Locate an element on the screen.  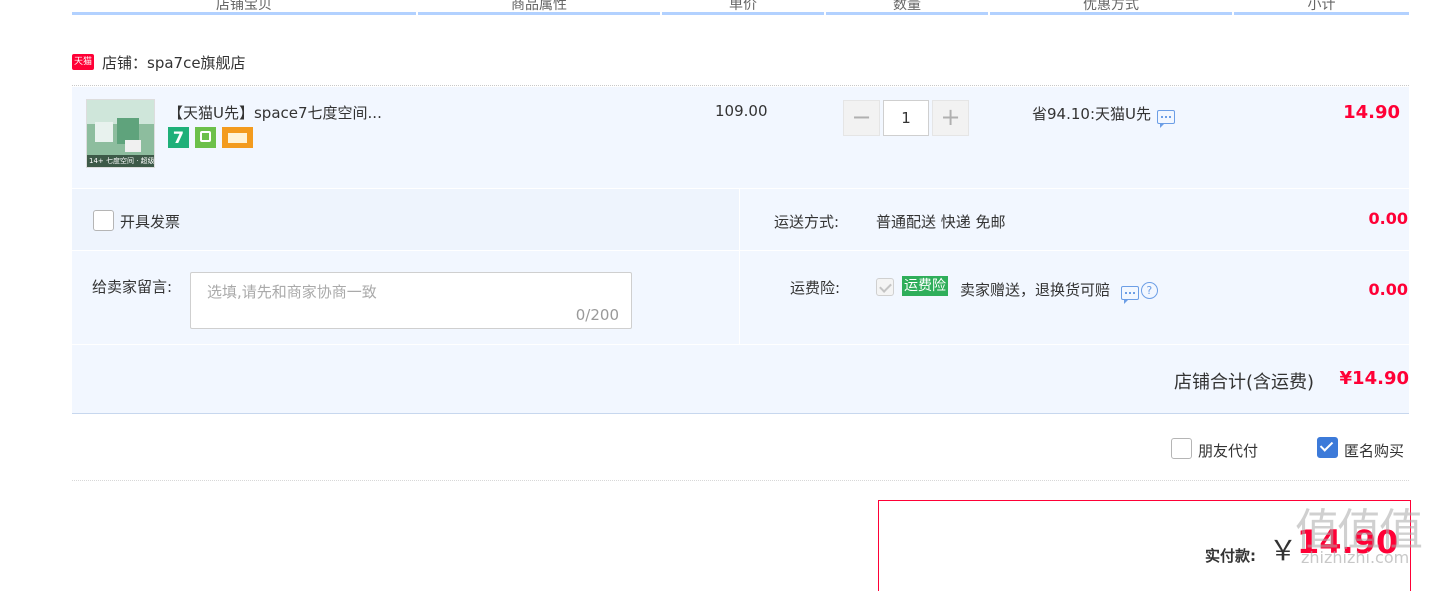
shop-total-label: 店铺合计(含运费) is located at coordinates (1243, 382).